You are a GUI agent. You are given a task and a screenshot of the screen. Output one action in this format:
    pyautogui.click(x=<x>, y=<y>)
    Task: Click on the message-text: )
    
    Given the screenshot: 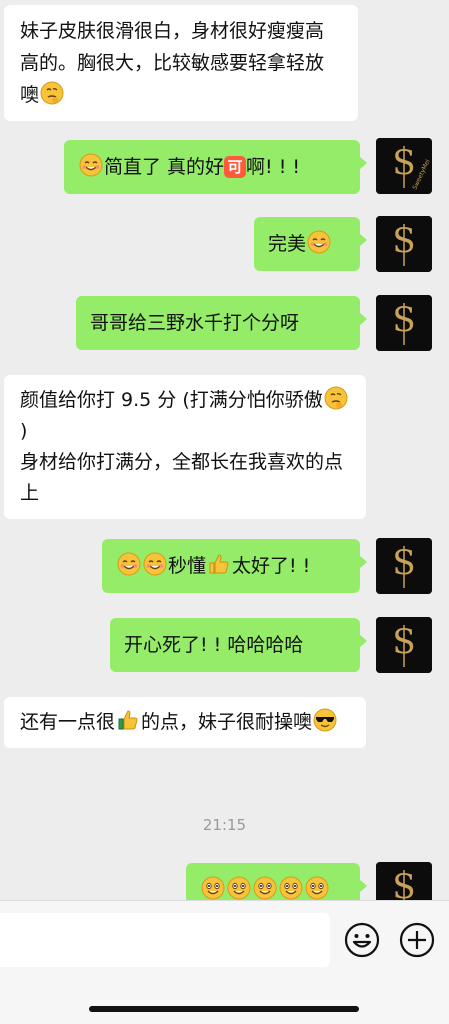 What is the action you would take?
    pyautogui.click(x=24, y=431)
    